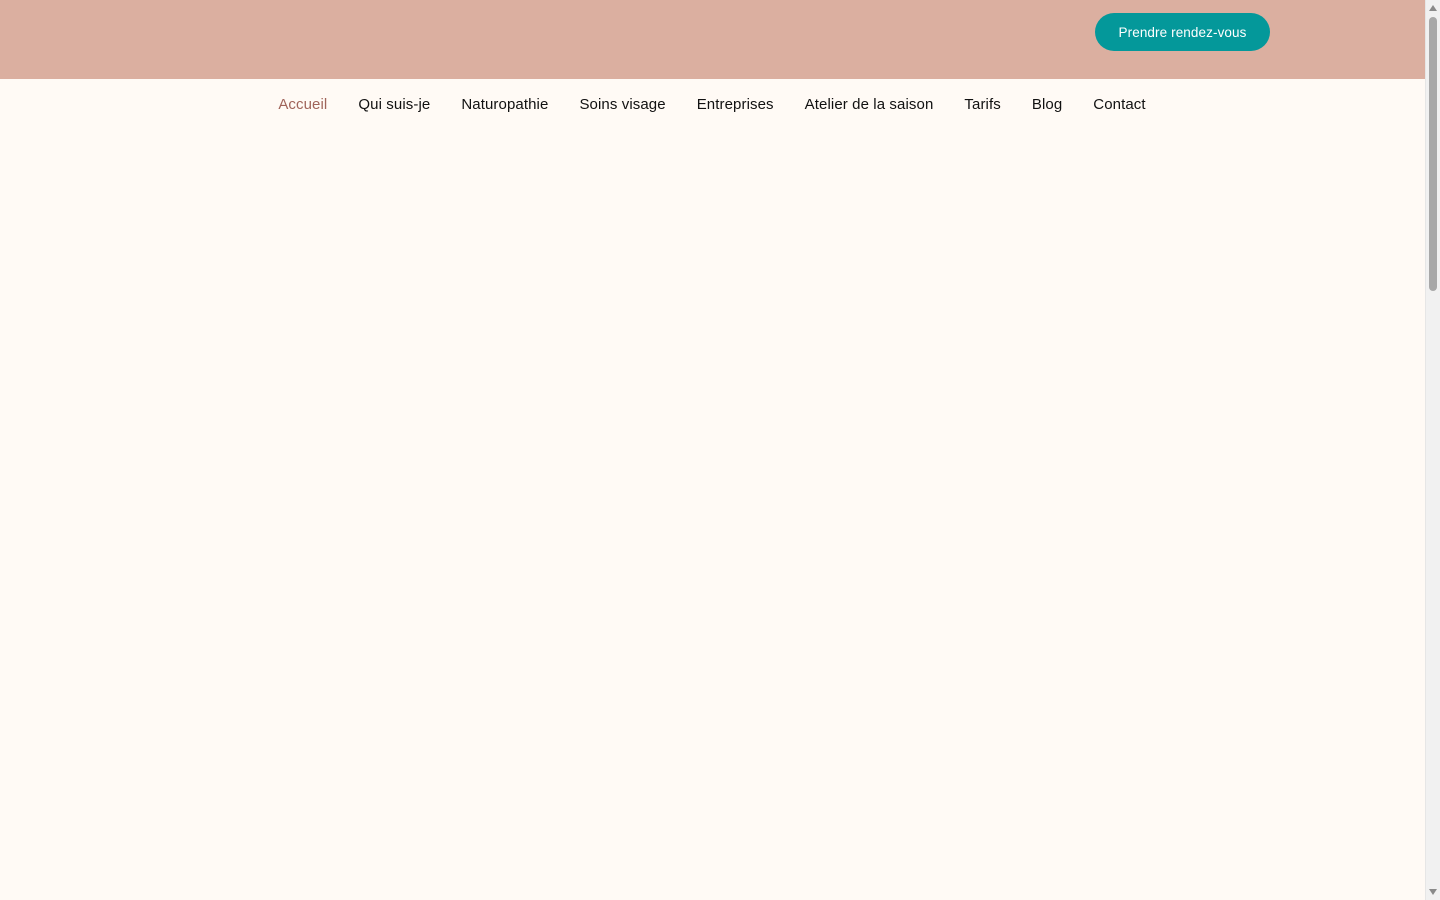 The image size is (1440, 900). What do you see at coordinates (1119, 104) in the screenshot?
I see `nav-item-contact: Contact` at bounding box center [1119, 104].